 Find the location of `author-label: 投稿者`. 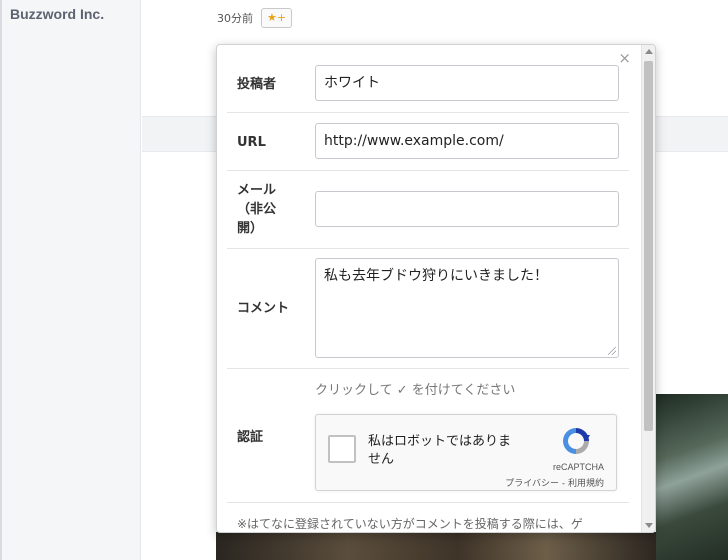

author-label: 投稿者 is located at coordinates (257, 84).